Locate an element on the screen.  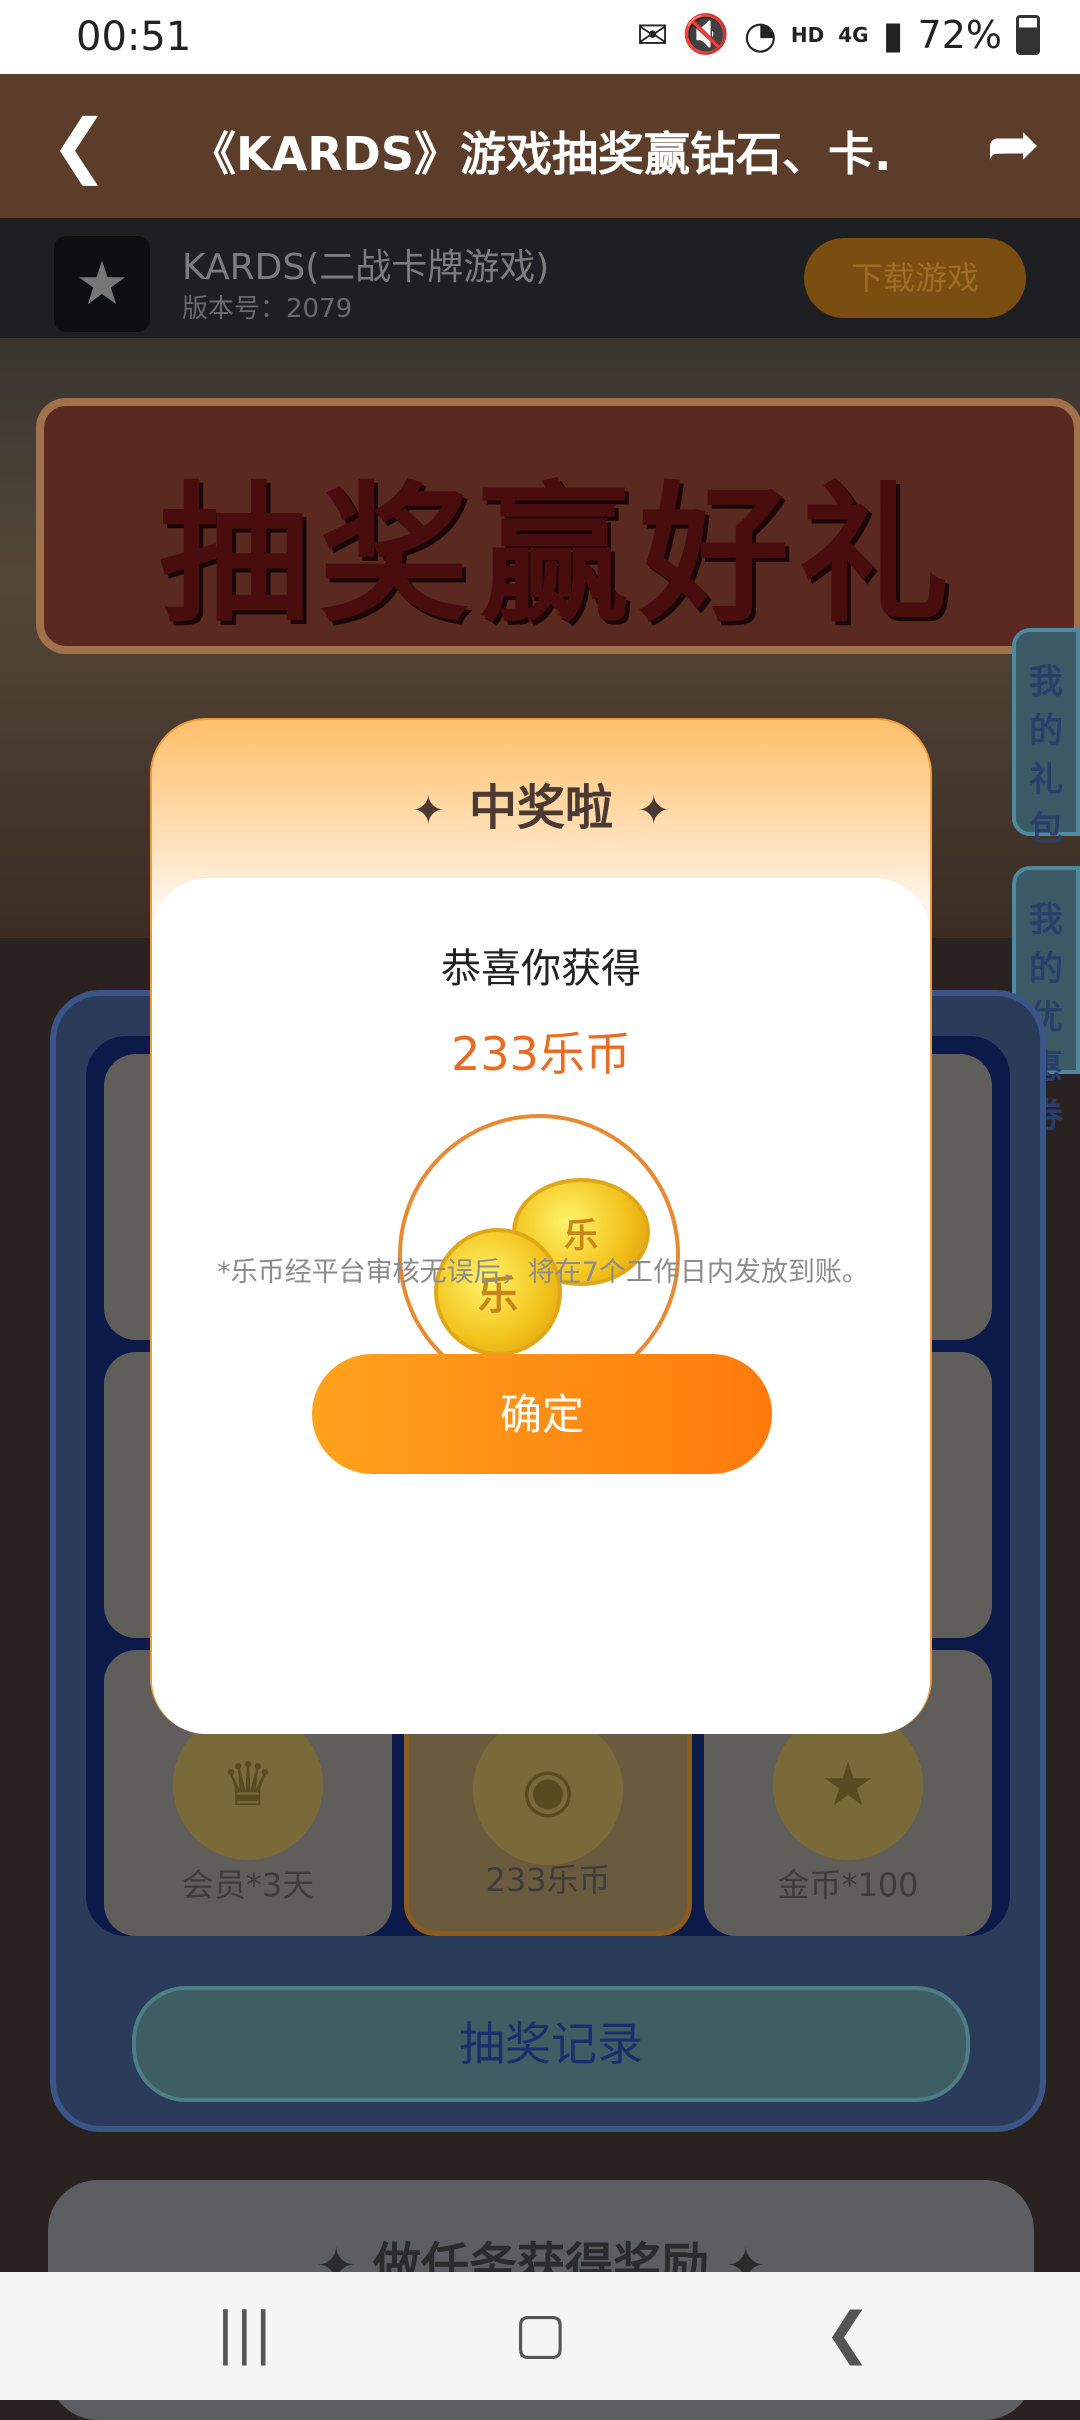
congrats-text: 恭喜你获得 is located at coordinates (541, 969).